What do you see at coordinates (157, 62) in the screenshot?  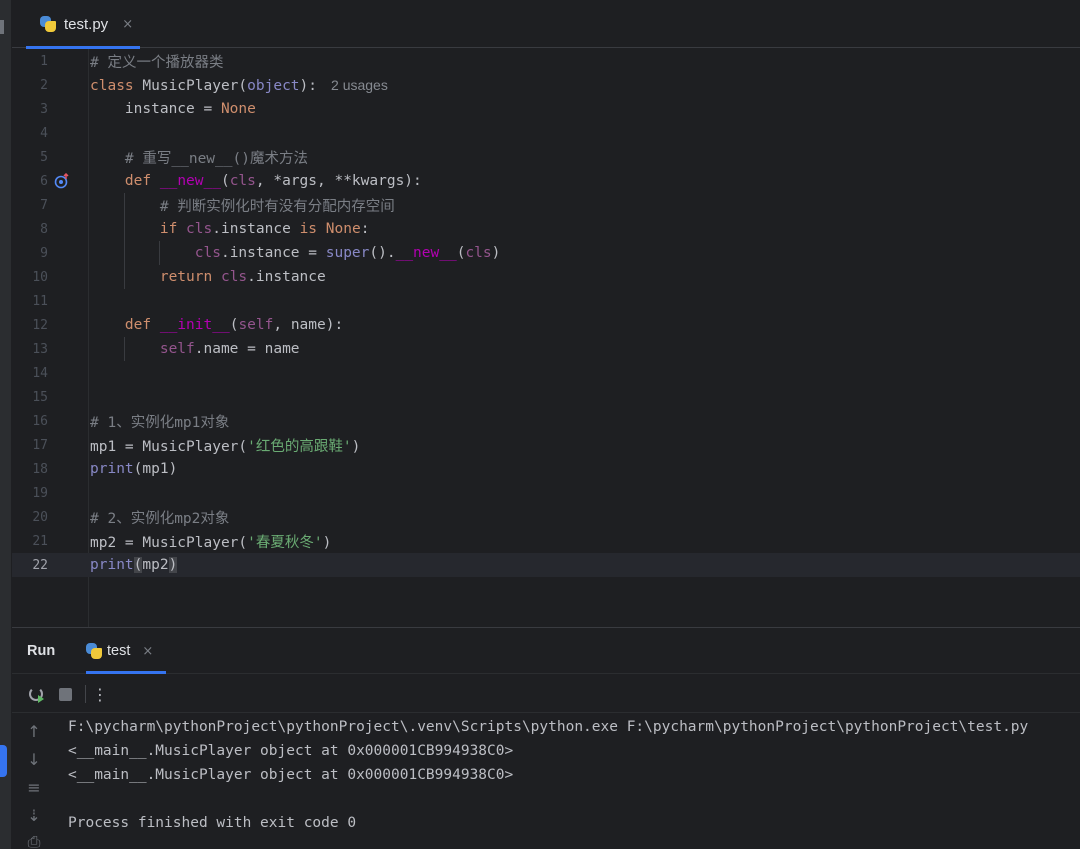 I see `comment: # 定义一个播放器类` at bounding box center [157, 62].